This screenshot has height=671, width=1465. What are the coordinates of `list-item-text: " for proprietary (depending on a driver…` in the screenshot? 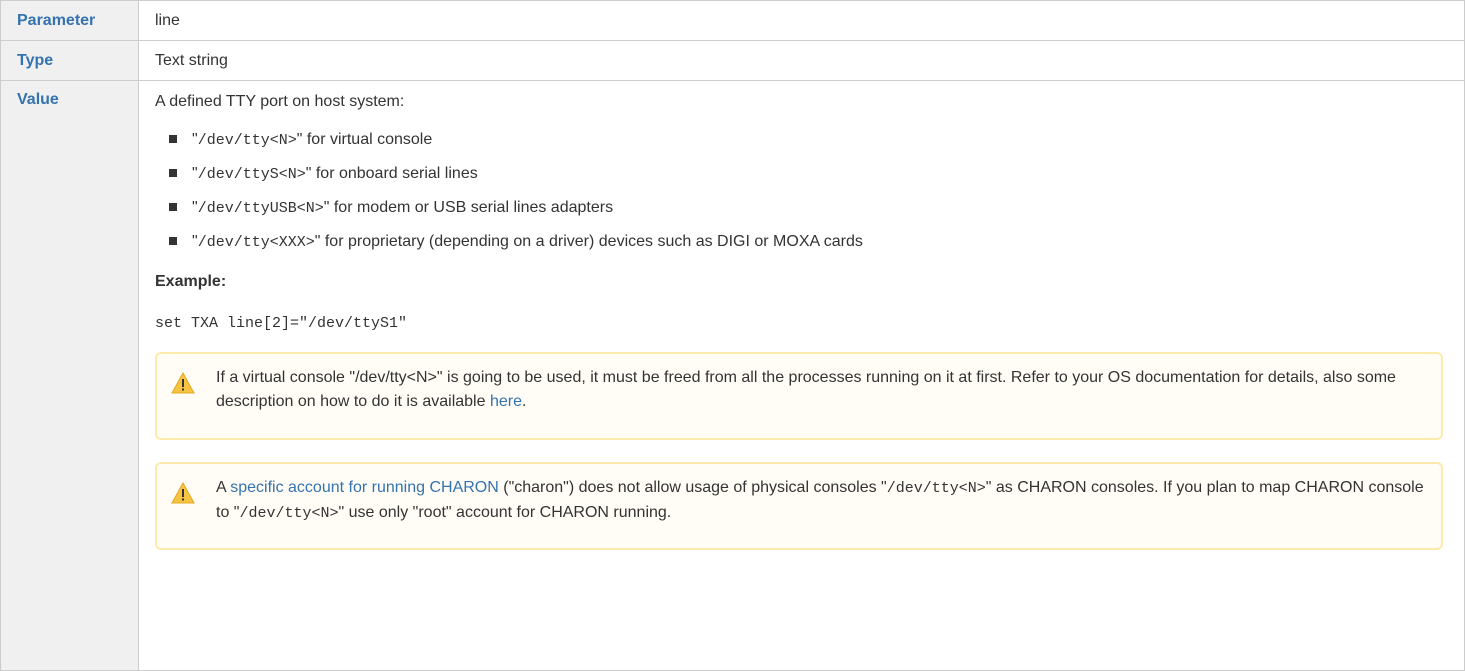 It's located at (588, 241).